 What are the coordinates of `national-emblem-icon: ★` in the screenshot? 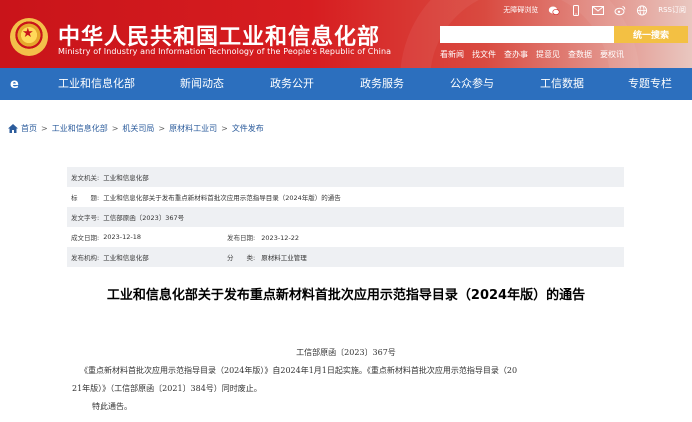 It's located at (29, 37).